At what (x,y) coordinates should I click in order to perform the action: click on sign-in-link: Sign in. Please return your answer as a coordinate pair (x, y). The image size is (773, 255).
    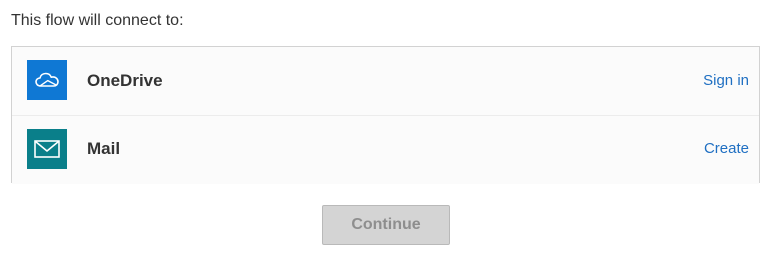
    Looking at the image, I should click on (726, 80).